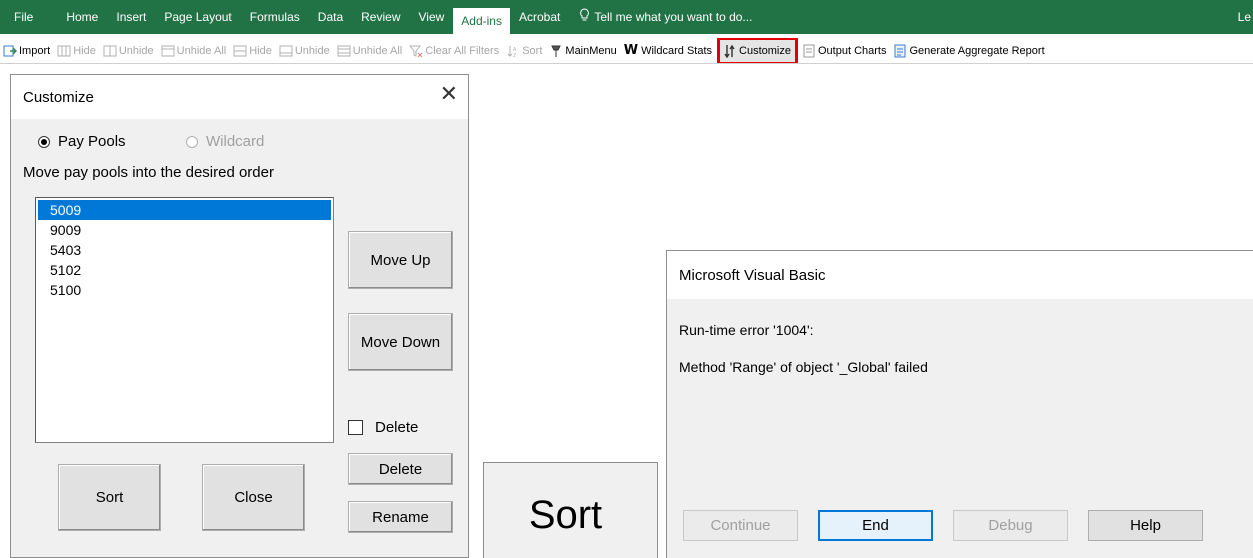 The image size is (1253, 558). I want to click on delete-checkbox: Delete, so click(383, 427).